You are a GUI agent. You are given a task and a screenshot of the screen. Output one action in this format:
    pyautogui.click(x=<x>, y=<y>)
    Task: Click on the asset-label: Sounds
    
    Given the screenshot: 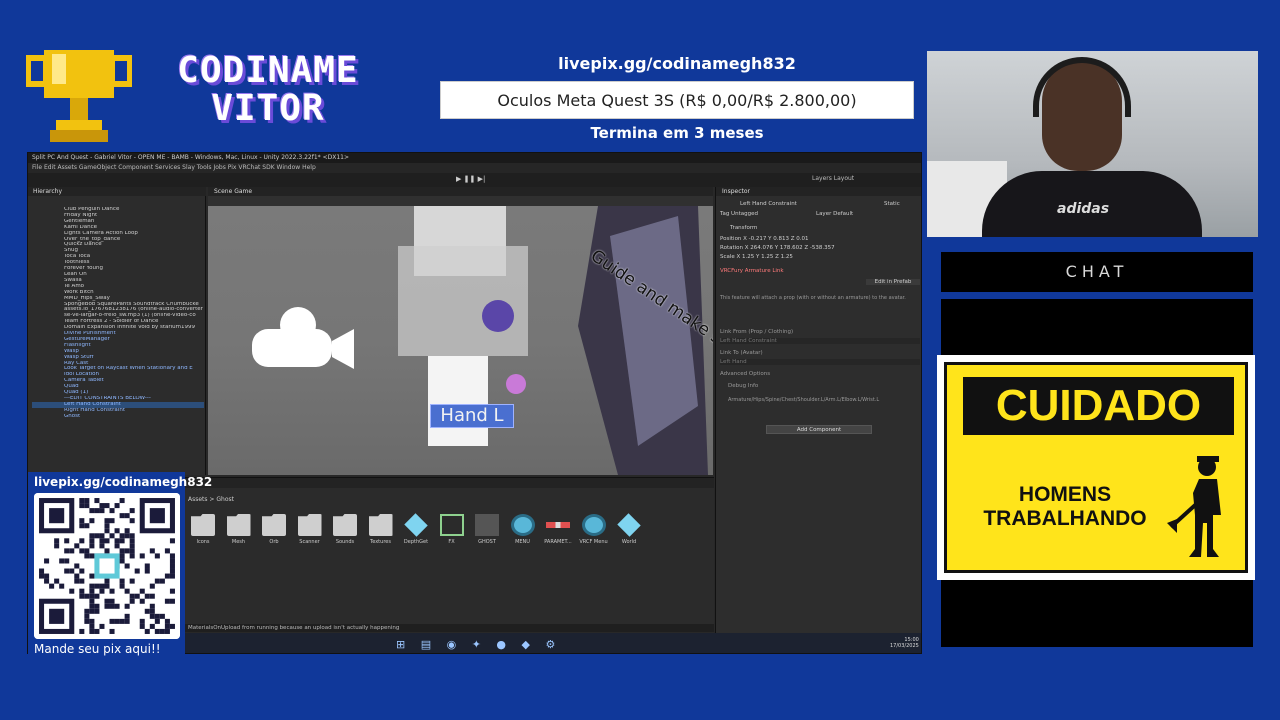 What is the action you would take?
    pyautogui.click(x=345, y=542)
    